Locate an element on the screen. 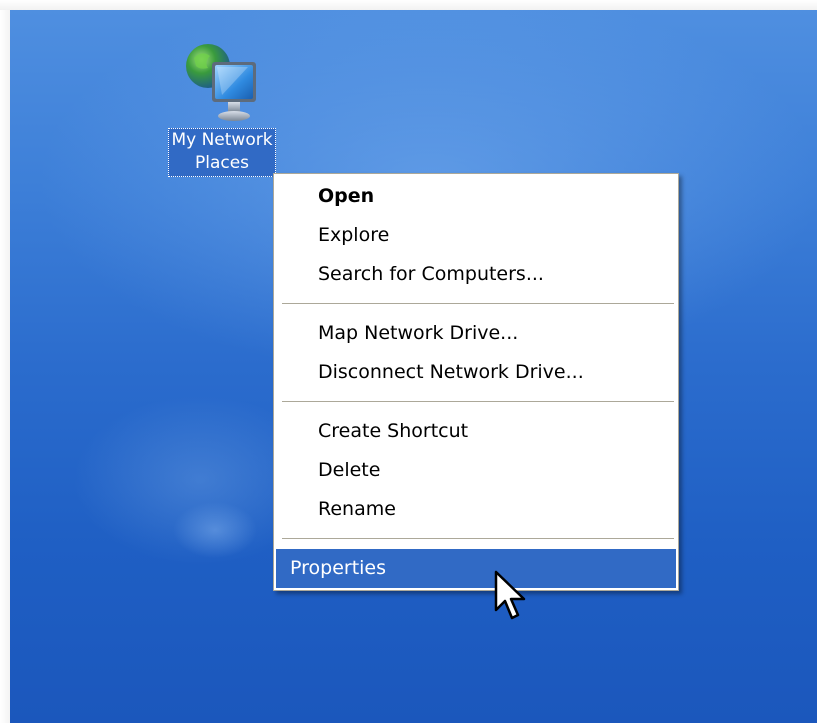 The height and width of the screenshot is (723, 817). page-margin-left is located at coordinates (5, 361).